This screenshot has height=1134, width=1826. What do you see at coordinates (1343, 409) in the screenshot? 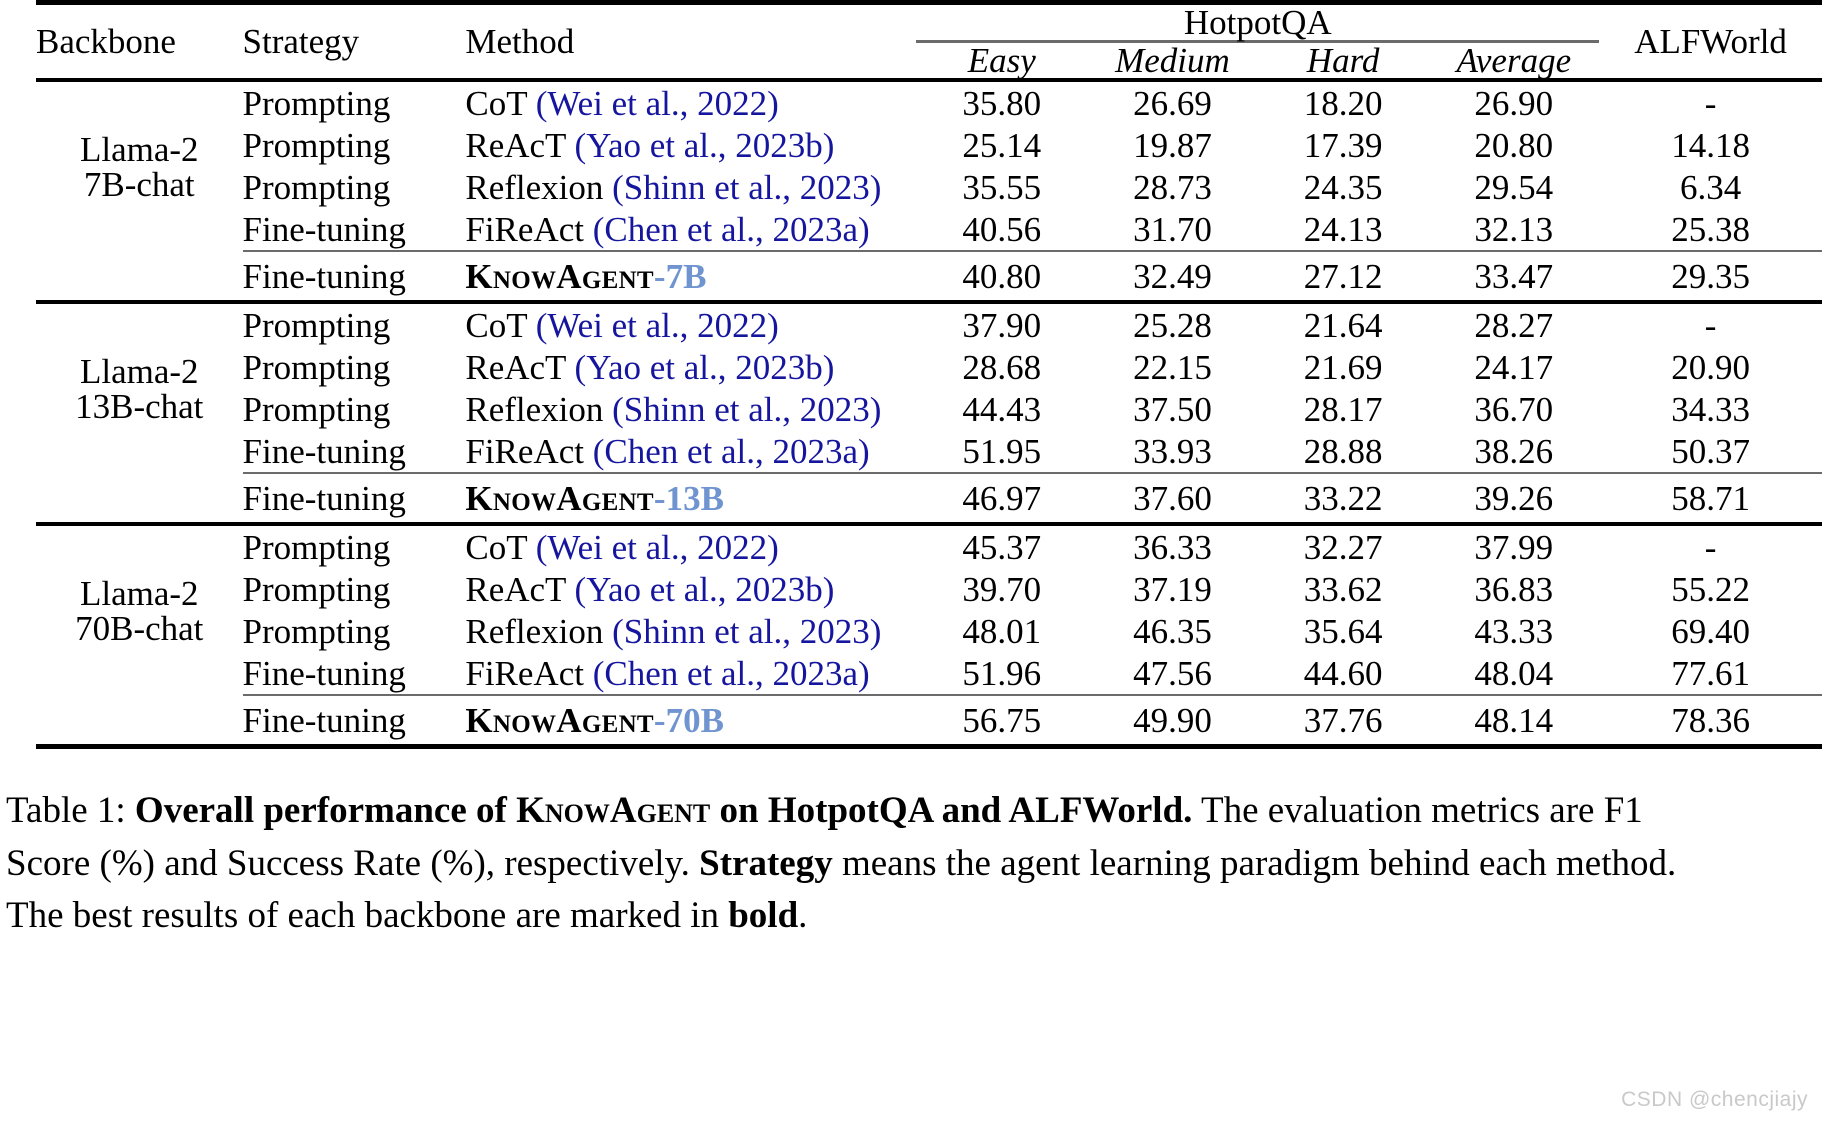
I see `score-hard: 28.17` at bounding box center [1343, 409].